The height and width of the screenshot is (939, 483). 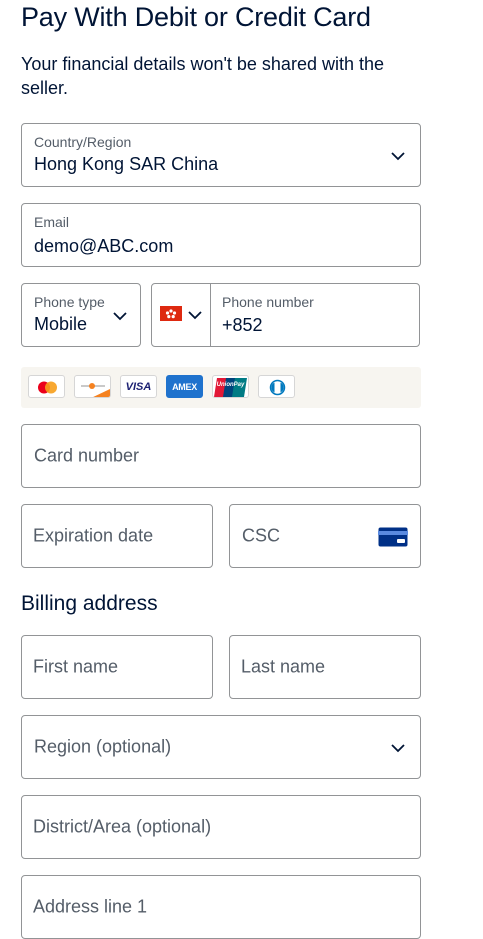 What do you see at coordinates (171, 313) in the screenshot?
I see `hong-kong-flag-icon` at bounding box center [171, 313].